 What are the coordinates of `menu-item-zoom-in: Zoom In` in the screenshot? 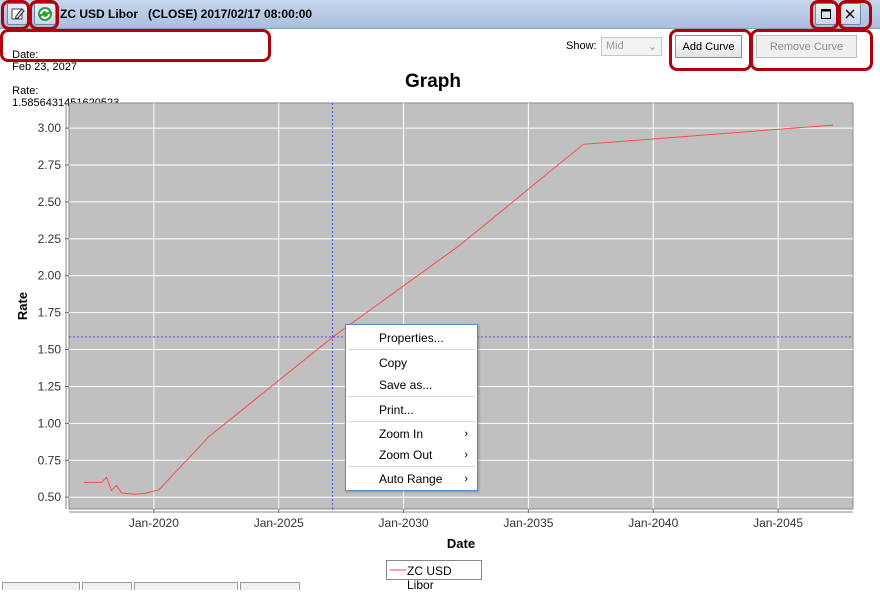 It's located at (401, 434).